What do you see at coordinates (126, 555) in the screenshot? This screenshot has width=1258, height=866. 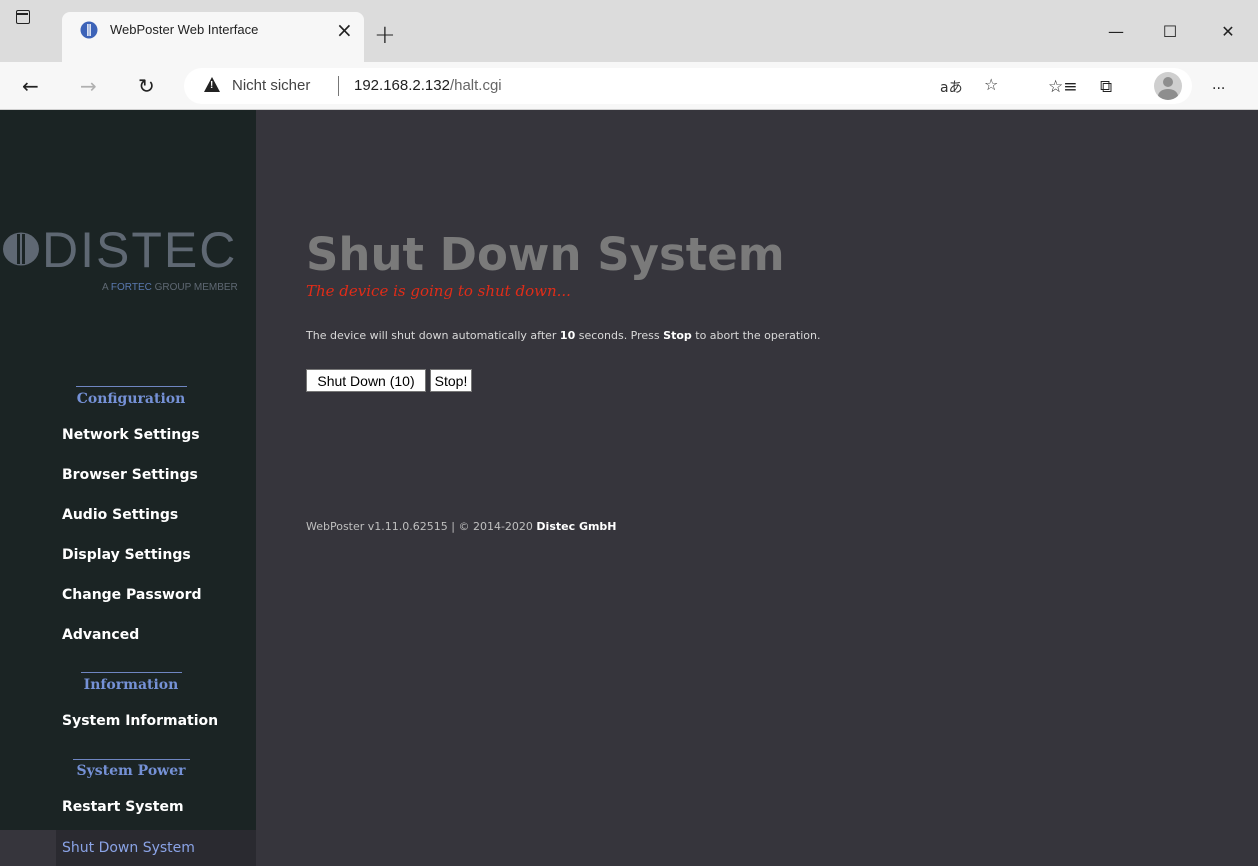 I see `sidebar-item-display-settings: Display Settings` at bounding box center [126, 555].